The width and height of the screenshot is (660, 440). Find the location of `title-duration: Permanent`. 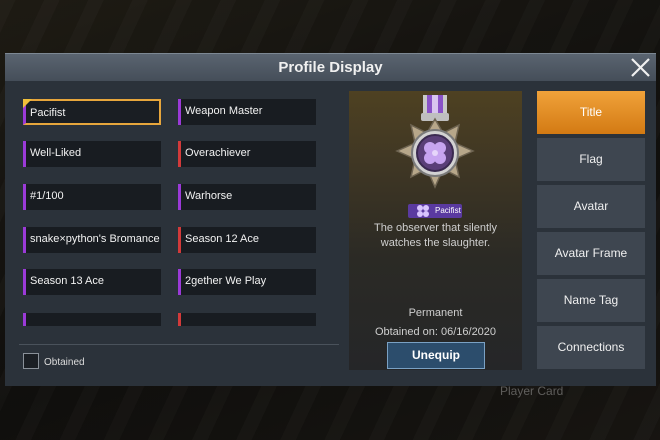

title-duration: Permanent is located at coordinates (435, 313).